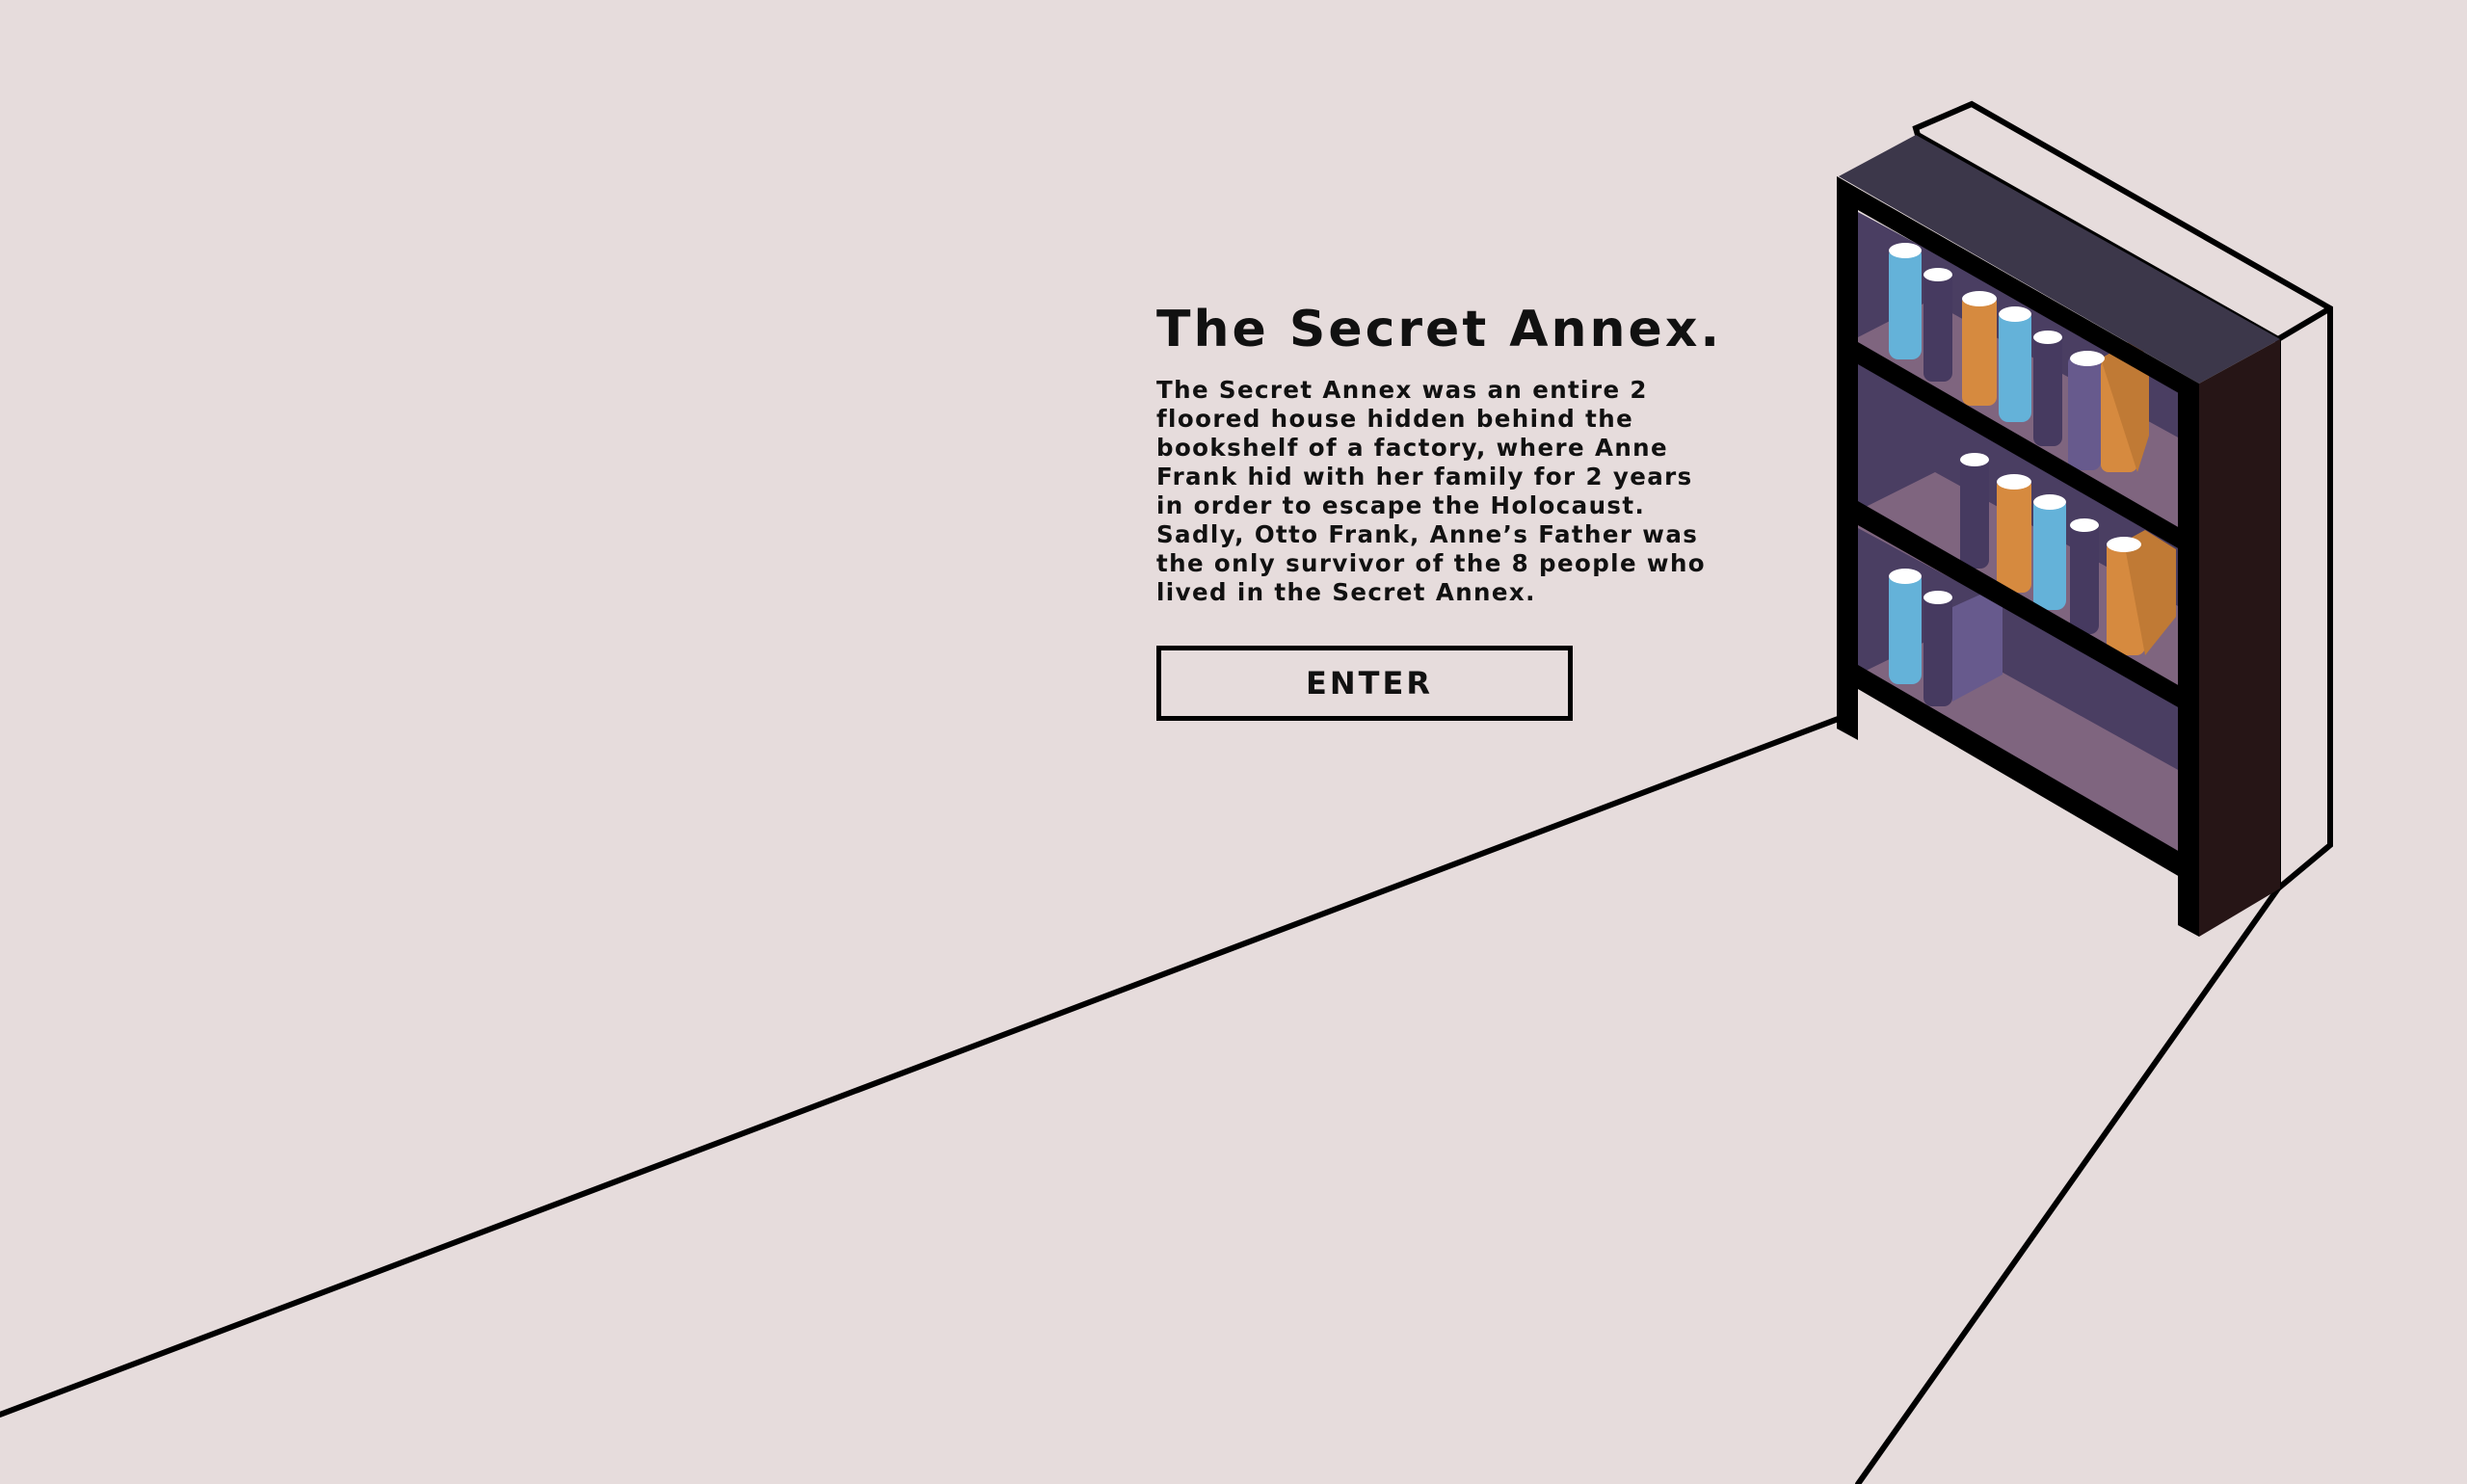  I want to click on floor-line-right, so click(2068, 1185).